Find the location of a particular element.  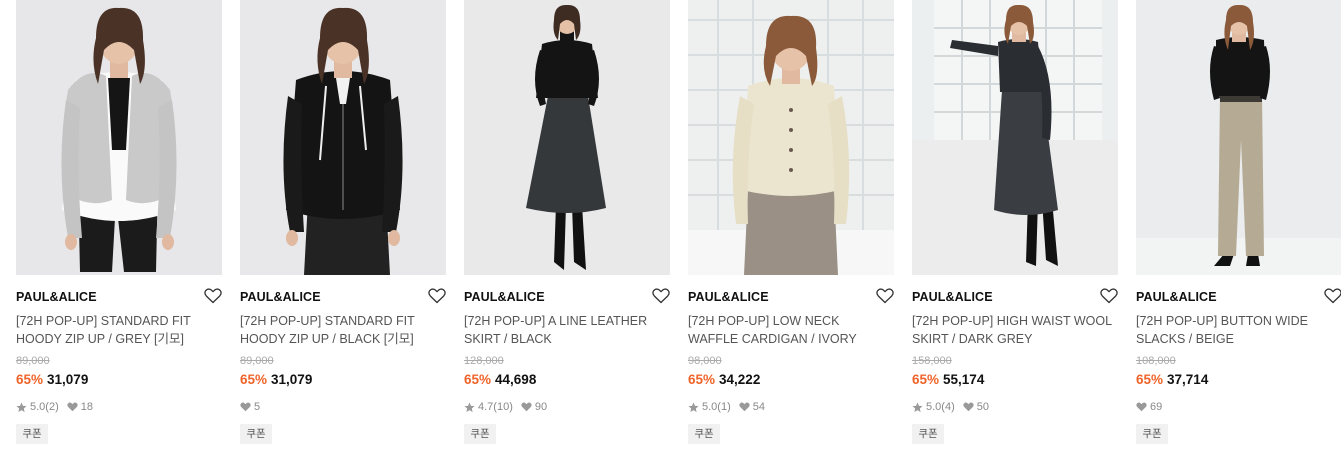

original-price: 98,000 is located at coordinates (705, 361).